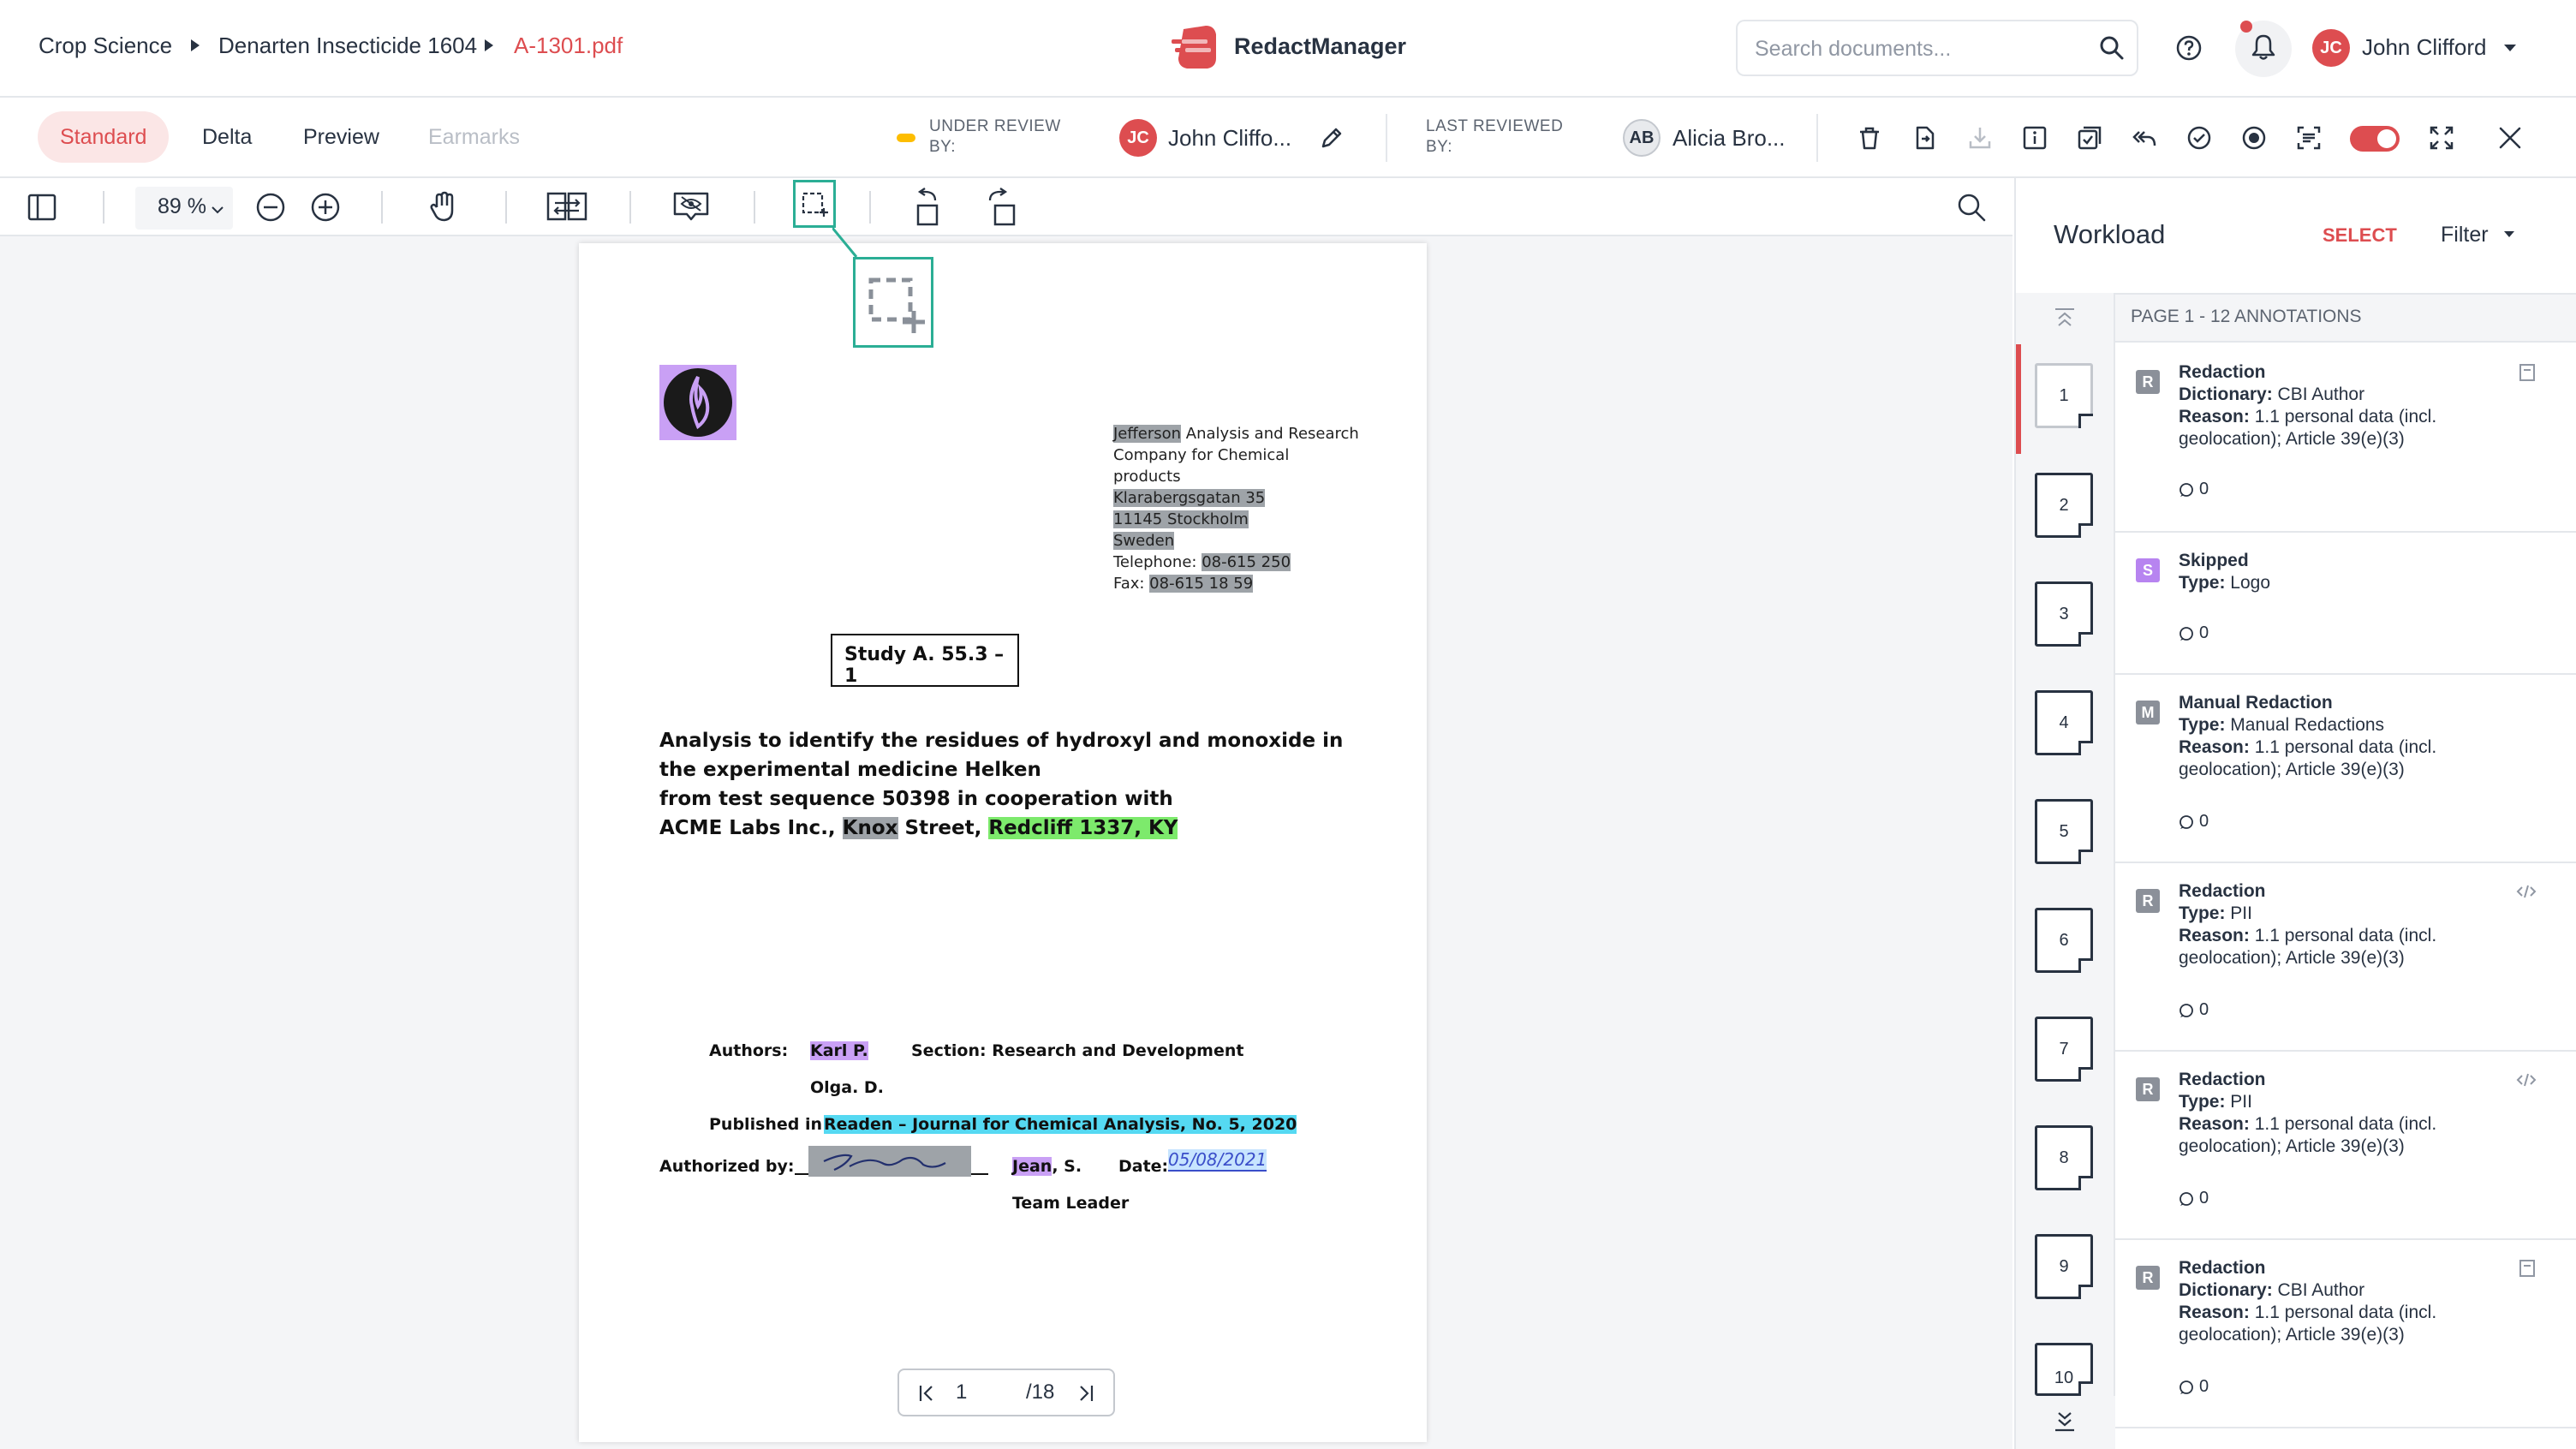 The image size is (2576, 1449). What do you see at coordinates (2064, 1050) in the screenshot?
I see `page-thumbnail: 7` at bounding box center [2064, 1050].